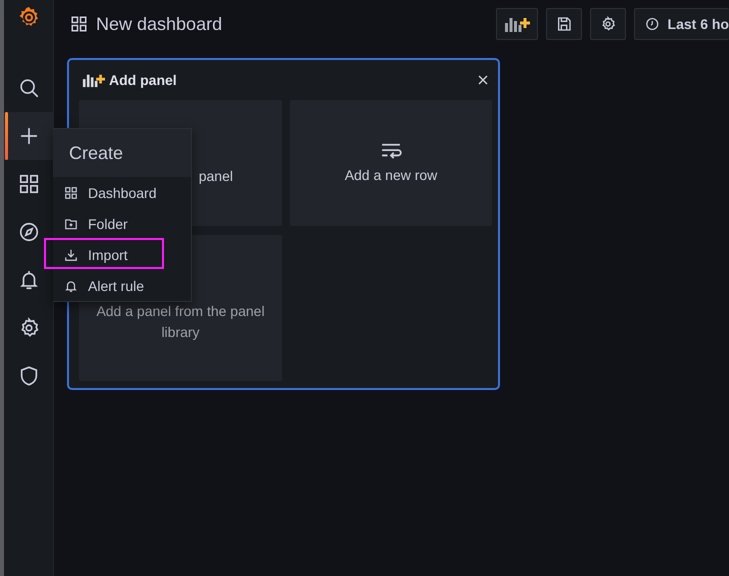 This screenshot has height=576, width=729. I want to click on card-label: Add a panel from the panel library, so click(180, 322).